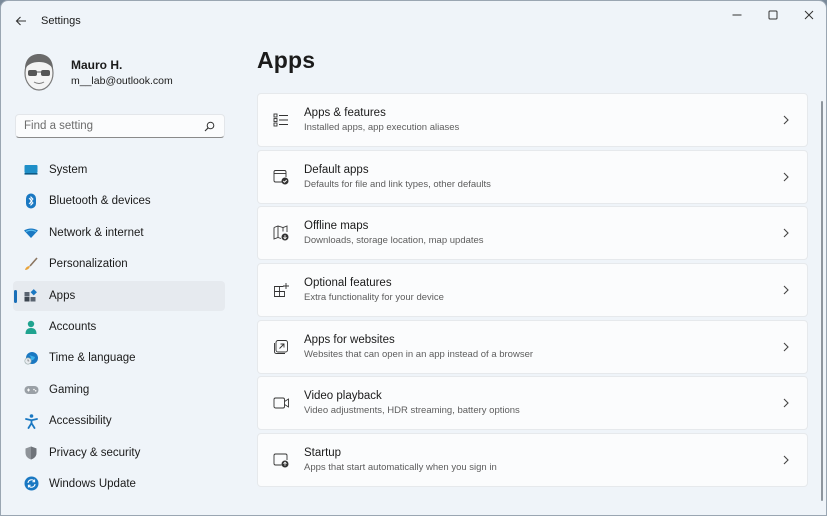  I want to click on startup-icon, so click(281, 460).